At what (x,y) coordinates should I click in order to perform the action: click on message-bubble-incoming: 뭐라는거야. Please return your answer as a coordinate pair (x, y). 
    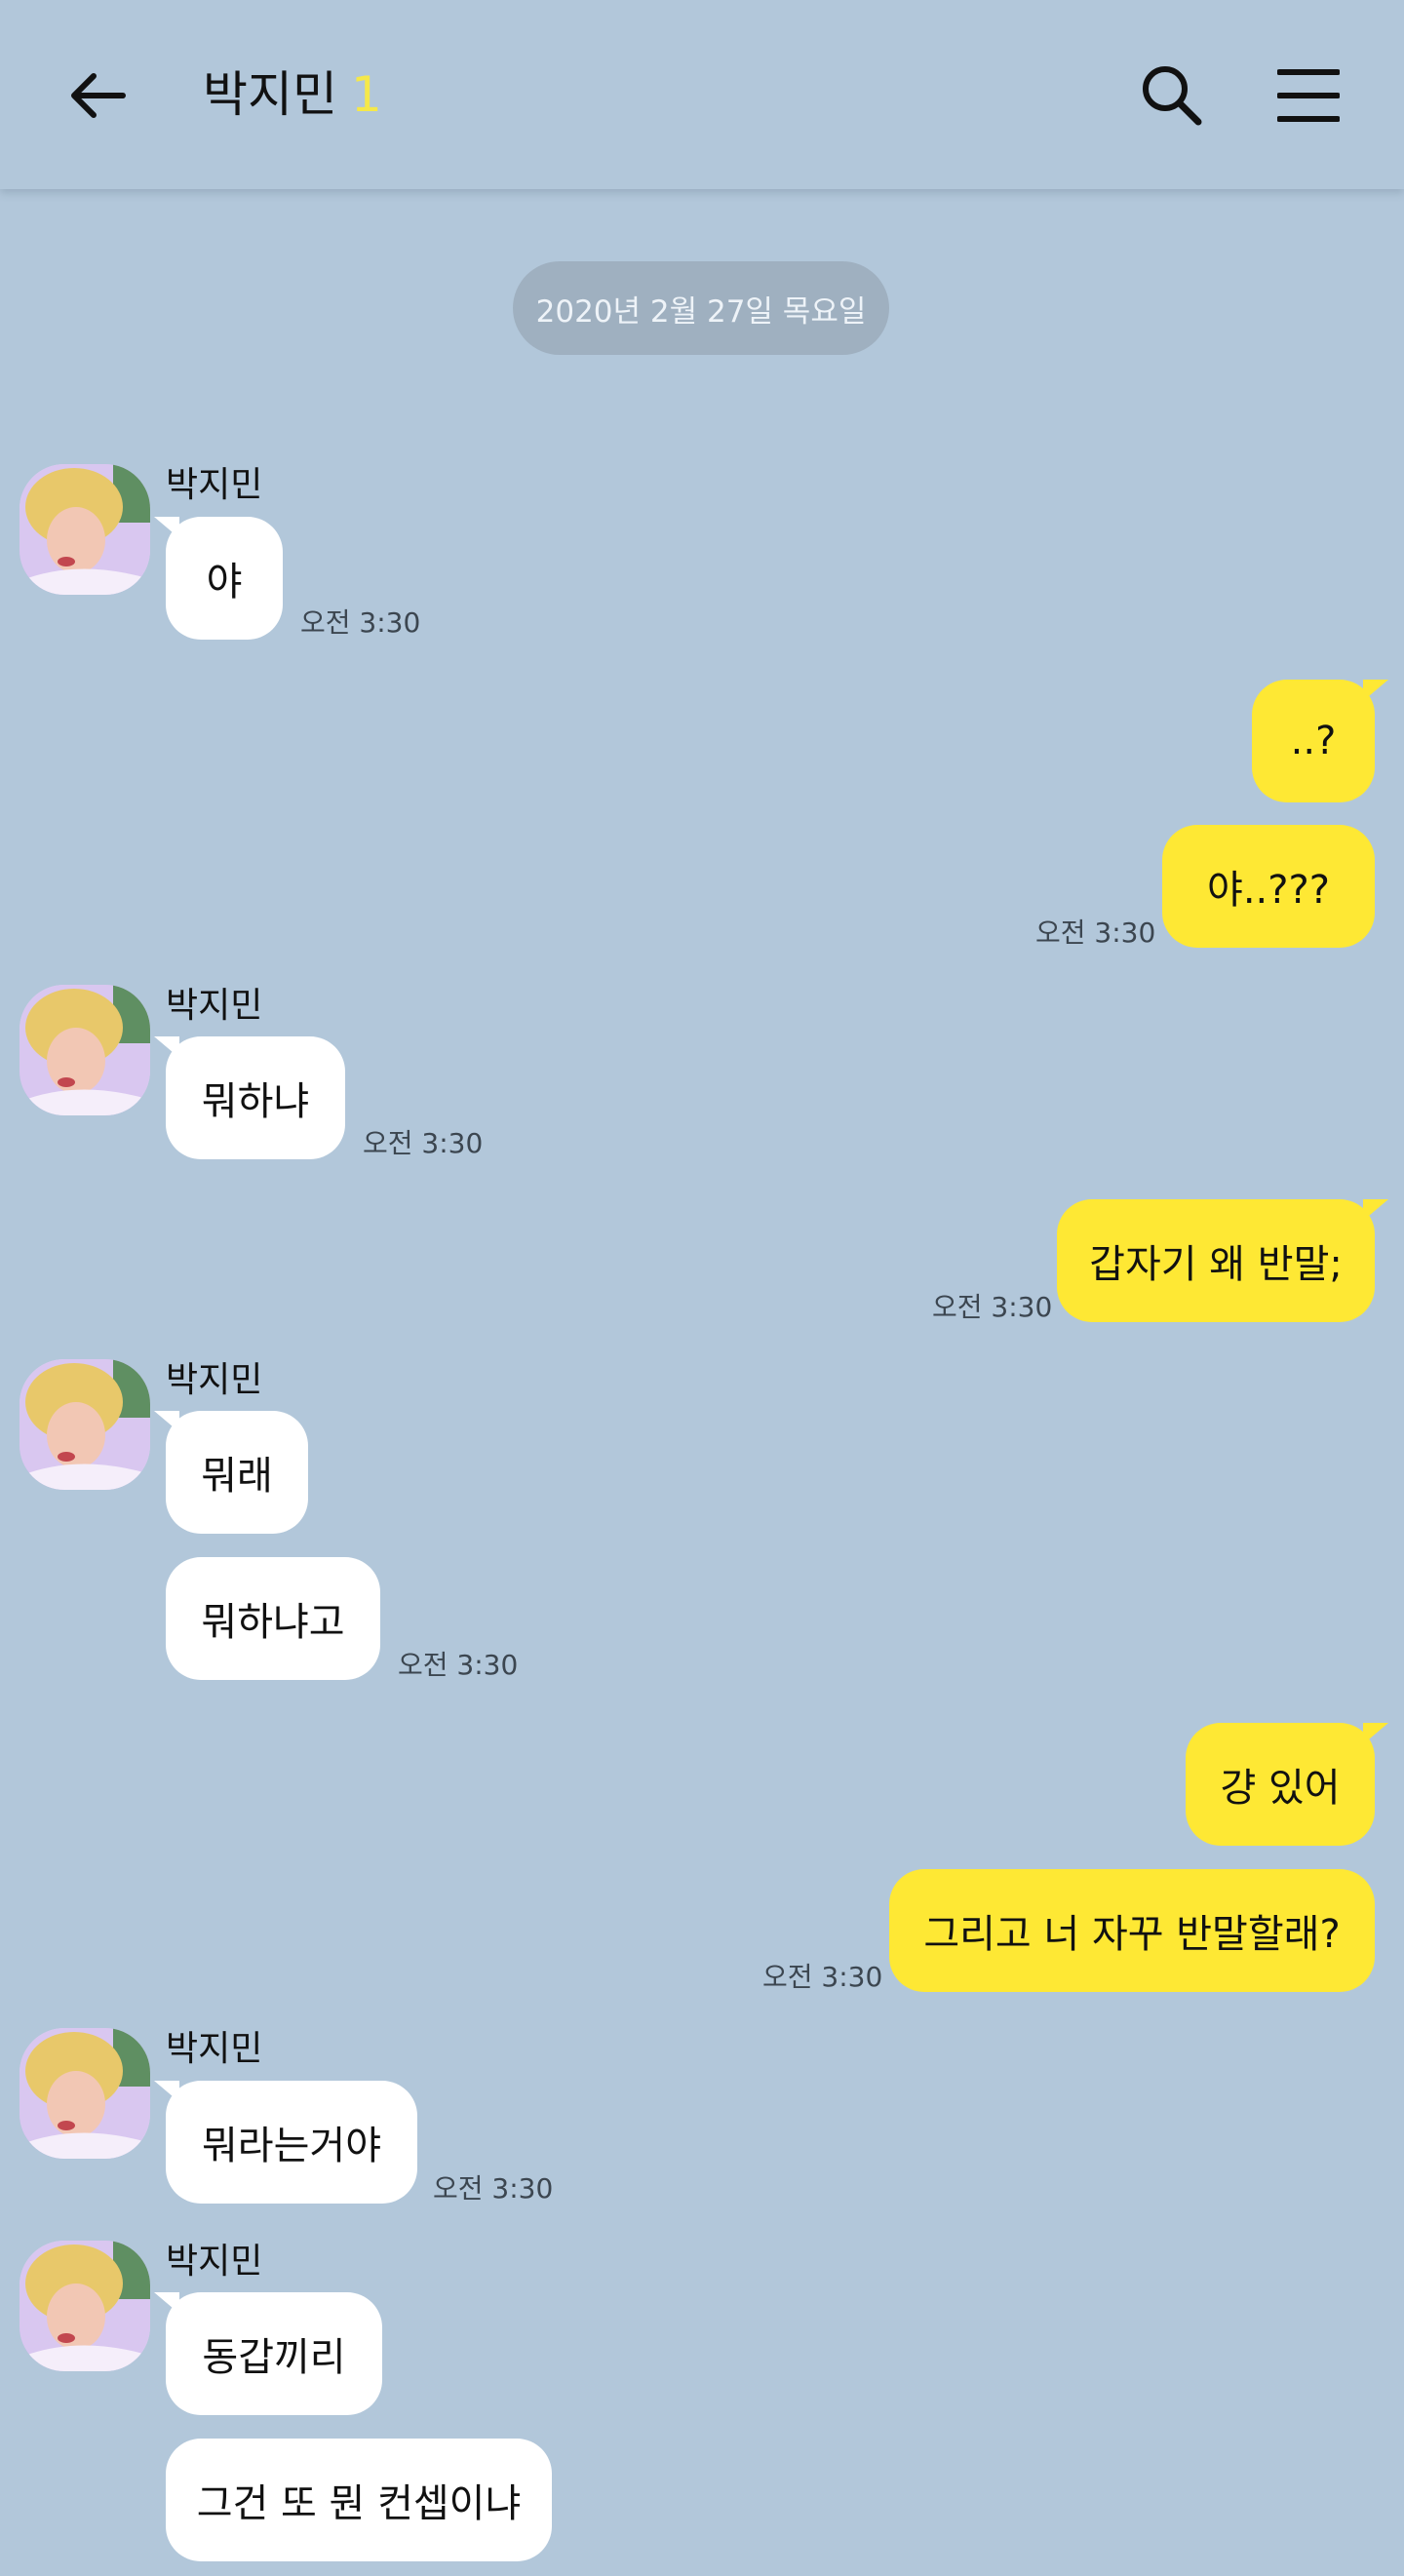
    Looking at the image, I should click on (285, 2142).